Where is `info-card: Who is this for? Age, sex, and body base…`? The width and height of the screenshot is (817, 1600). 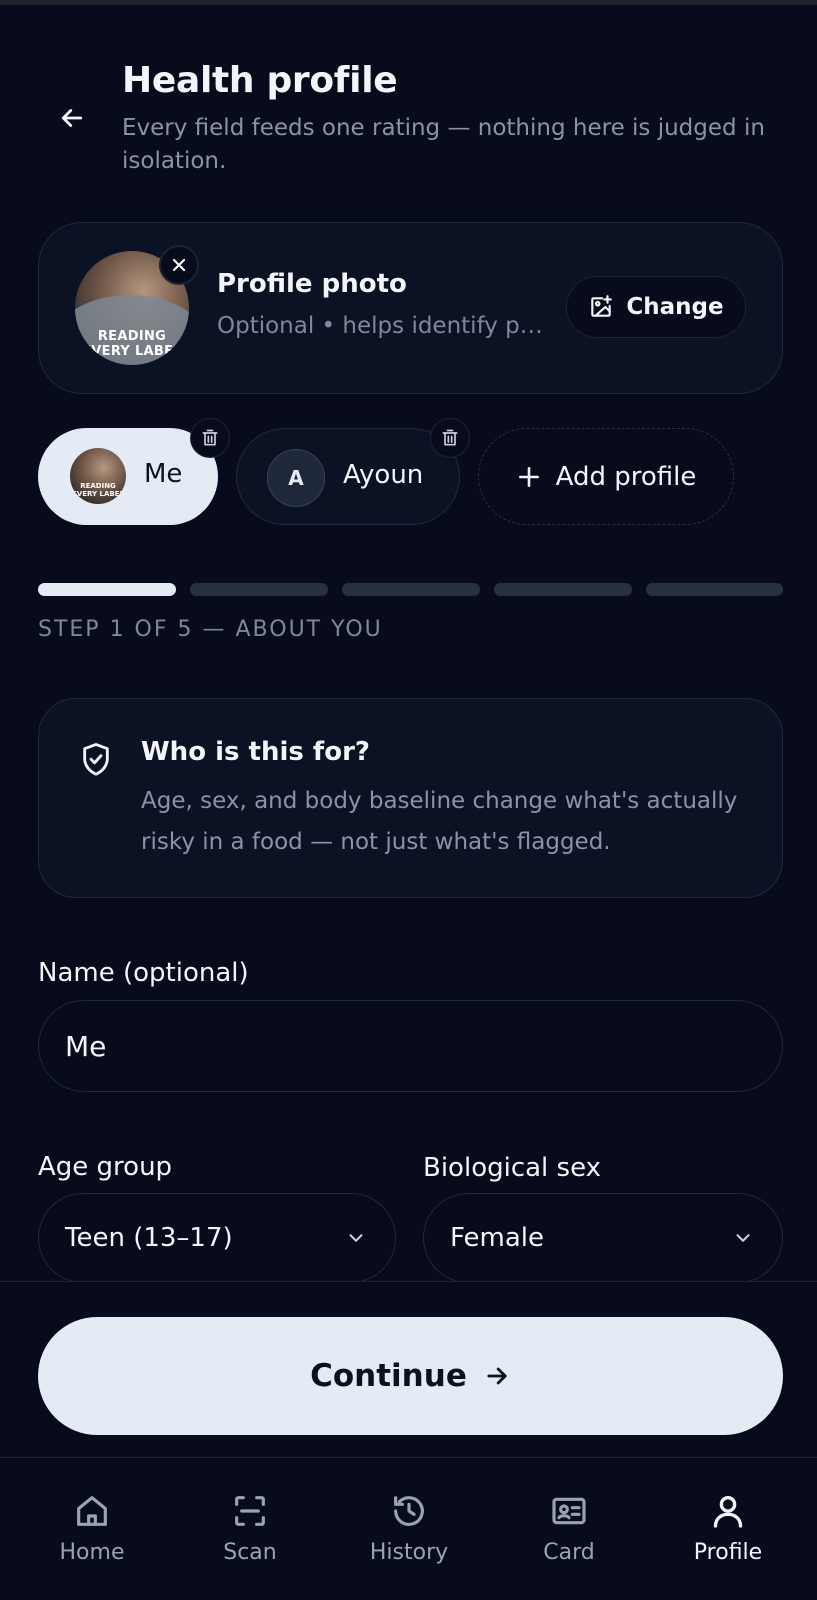 info-card: Who is this for? Age, sex, and body base… is located at coordinates (410, 798).